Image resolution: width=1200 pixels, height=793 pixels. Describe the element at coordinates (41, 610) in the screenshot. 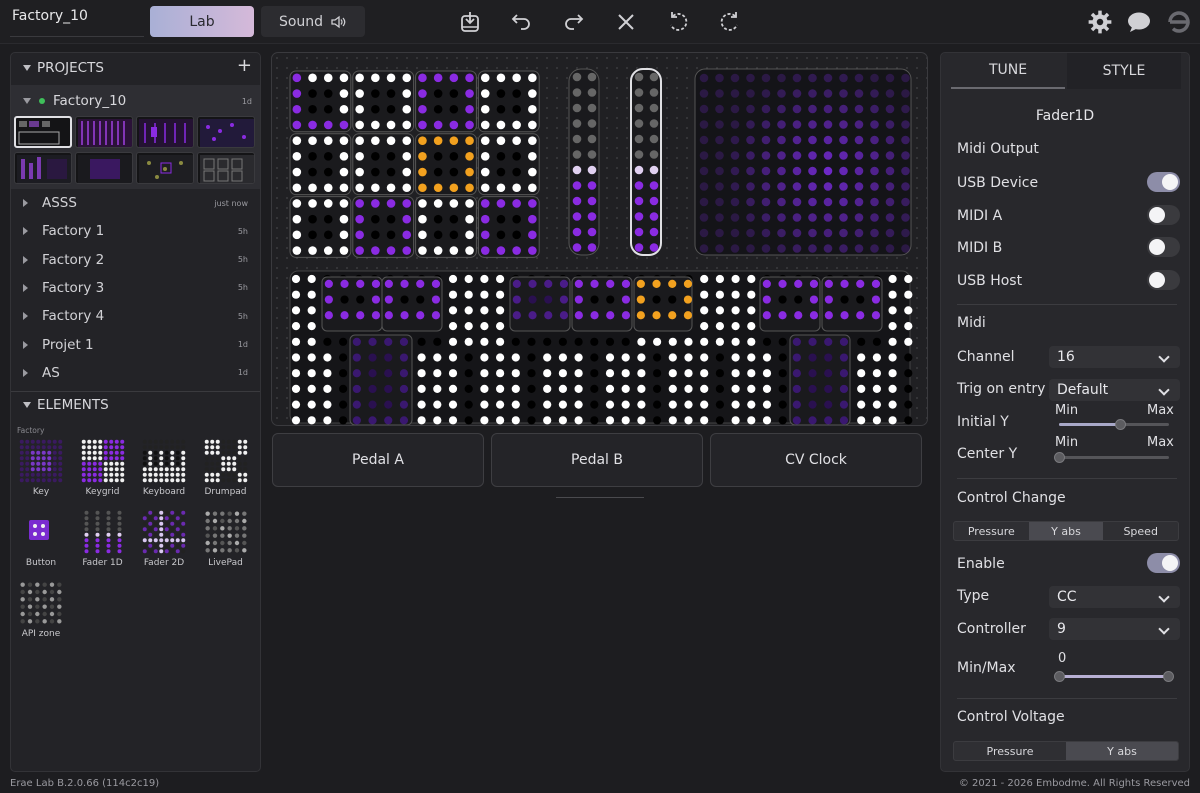

I see `element-tile: API zone` at that location.